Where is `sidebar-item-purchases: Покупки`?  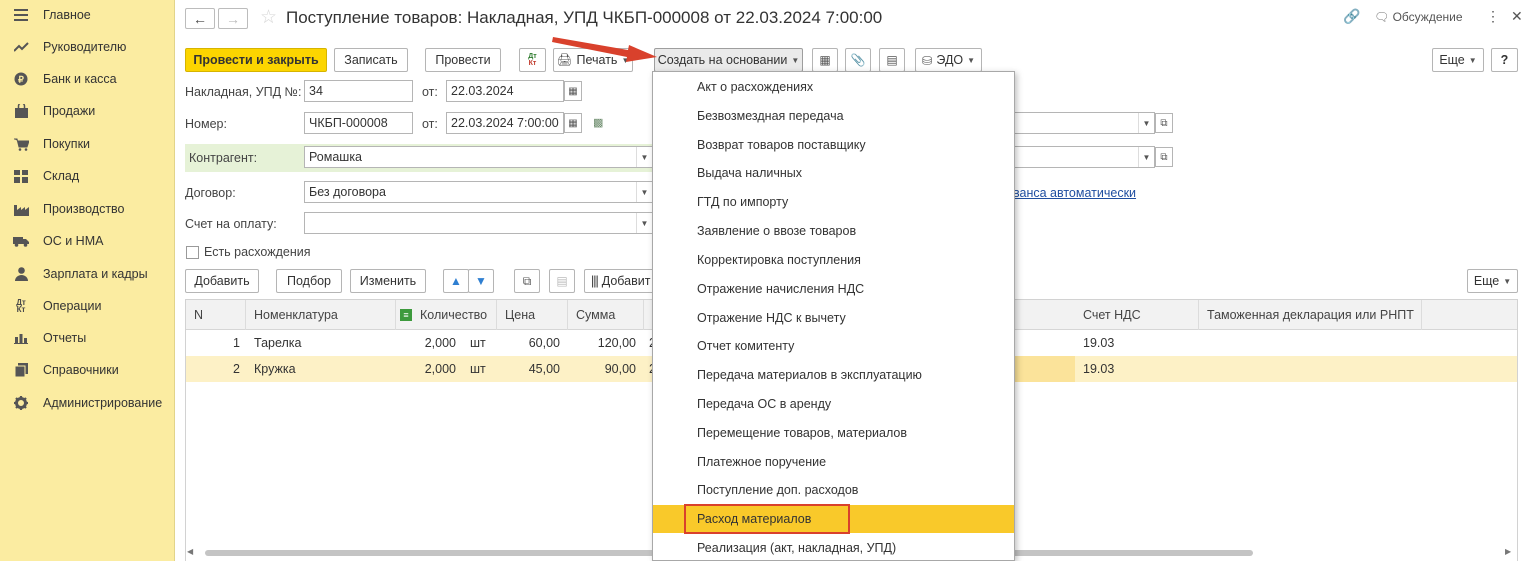 sidebar-item-purchases: Покупки is located at coordinates (87, 144).